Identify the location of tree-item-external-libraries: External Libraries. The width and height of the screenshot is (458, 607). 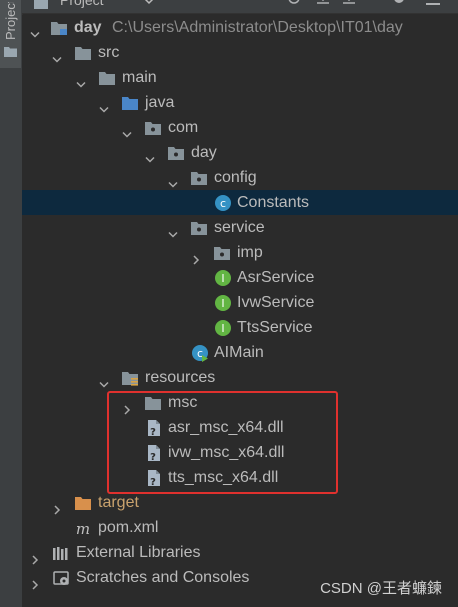
(240, 552).